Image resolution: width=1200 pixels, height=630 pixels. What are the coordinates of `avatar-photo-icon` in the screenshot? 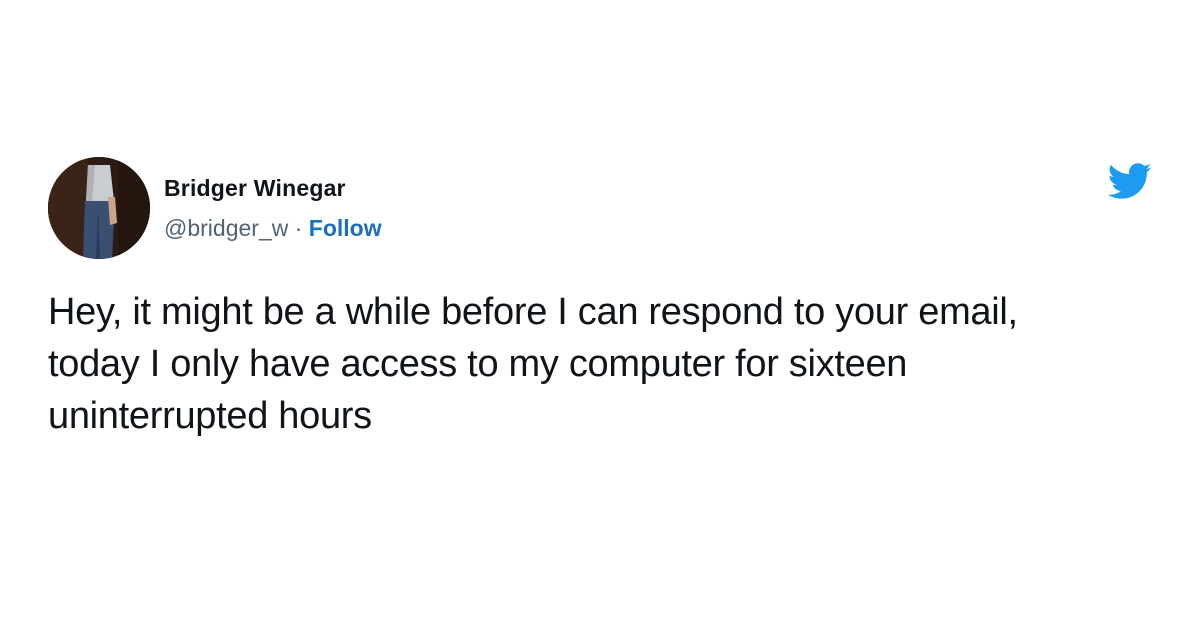 It's located at (99, 208).